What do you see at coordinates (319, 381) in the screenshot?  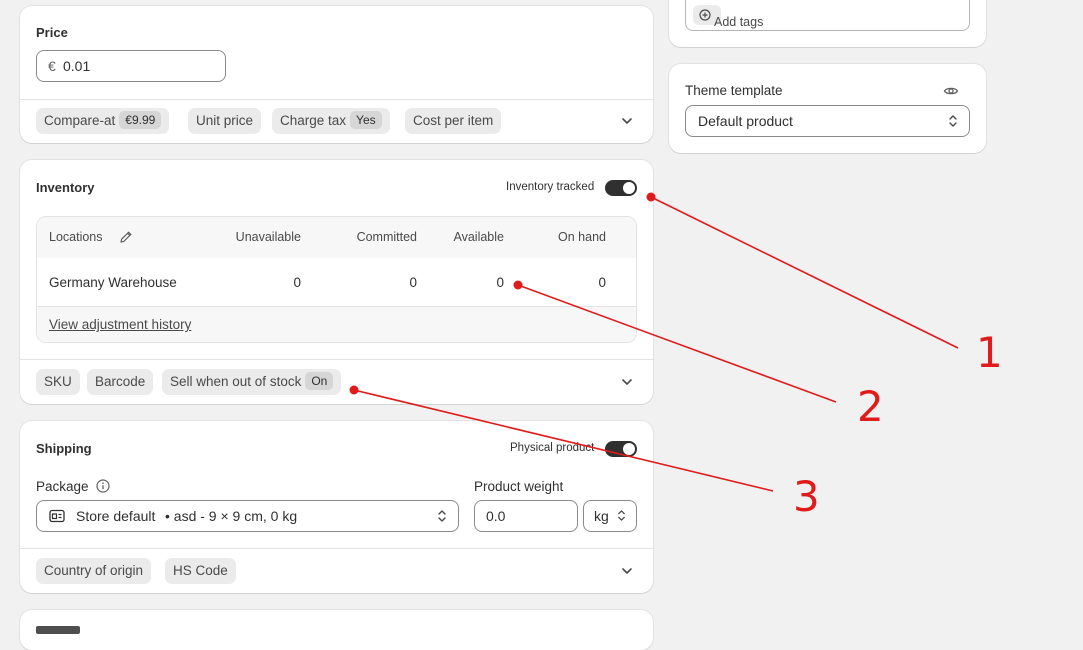 I see `sell-oos-badge: On` at bounding box center [319, 381].